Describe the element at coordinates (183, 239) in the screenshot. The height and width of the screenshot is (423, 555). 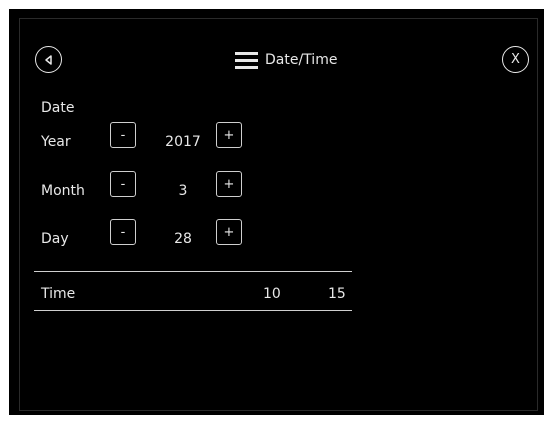
I see `day-value: 28` at that location.